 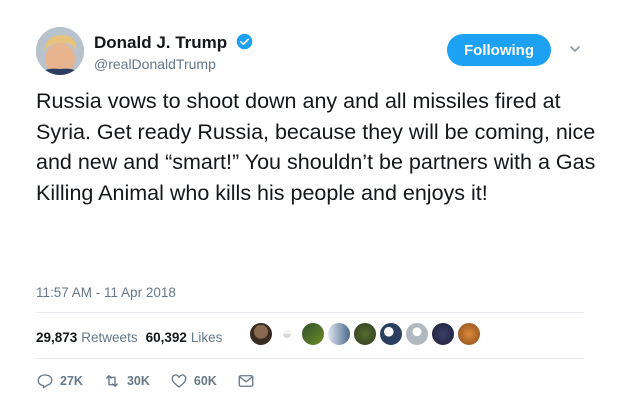 I want to click on reply-action: 27K, so click(x=59, y=381).